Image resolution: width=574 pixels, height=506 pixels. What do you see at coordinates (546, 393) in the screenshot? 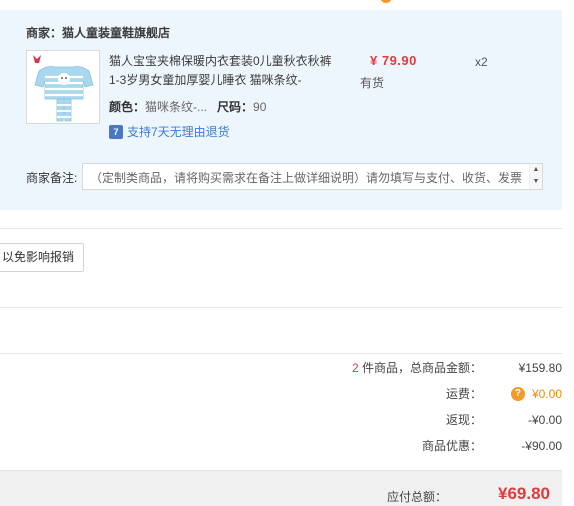
I see `freight-value: ¥0.00` at bounding box center [546, 393].